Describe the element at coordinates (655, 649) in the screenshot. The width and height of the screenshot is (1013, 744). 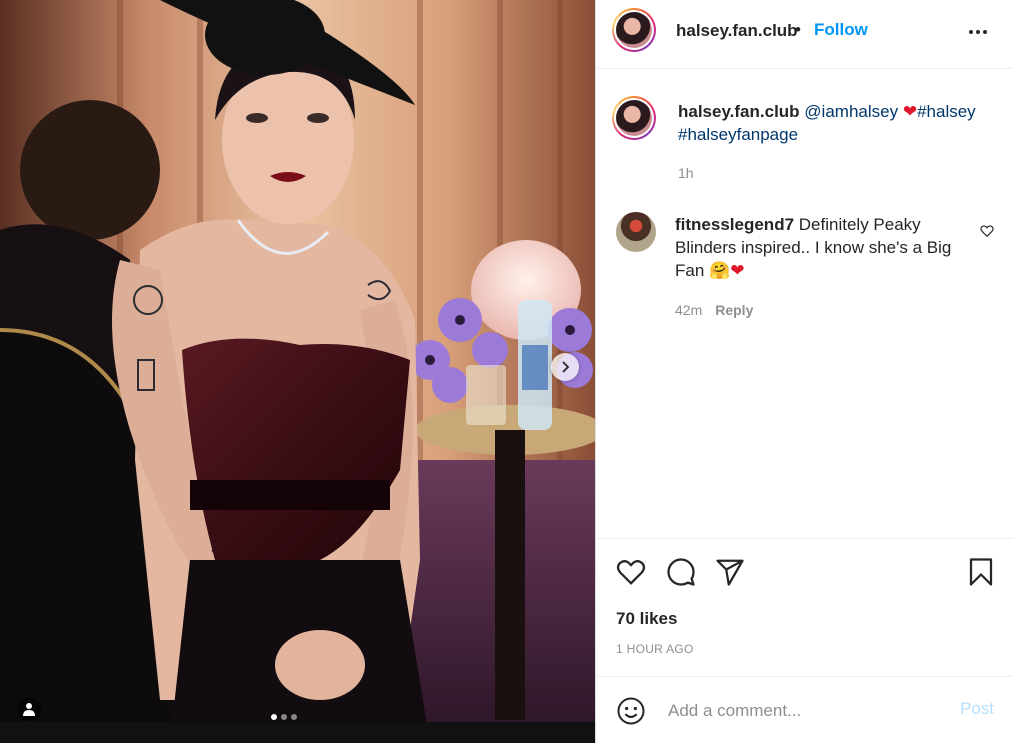
I see `post-timestamp: 1 HOUR AGO` at that location.